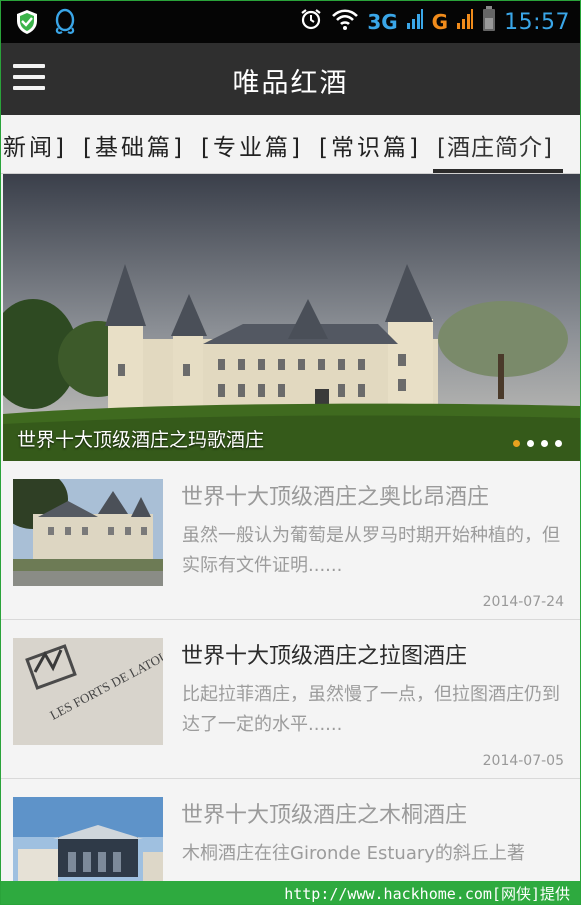  I want to click on network-g-label: G, so click(440, 22).